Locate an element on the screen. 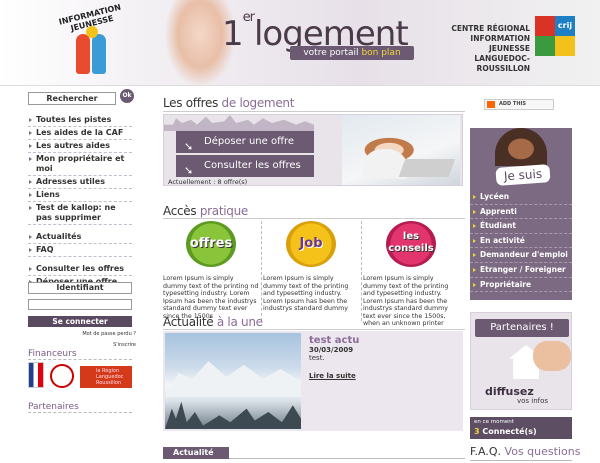  crij-logo-red is located at coordinates (545, 26).